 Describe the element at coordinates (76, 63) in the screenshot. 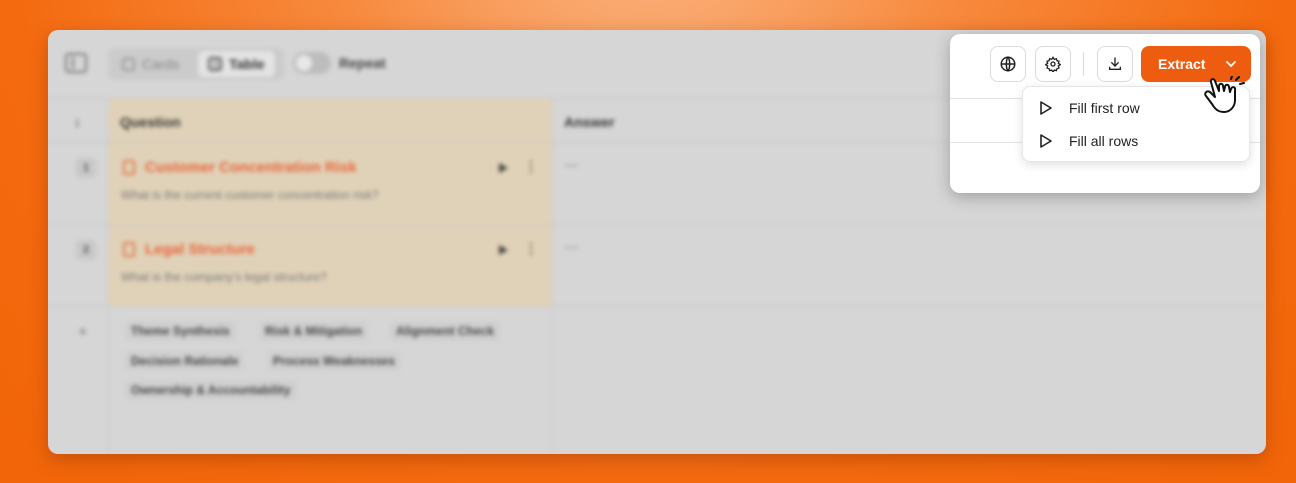

I see `sidebar-toggle-icon` at that location.